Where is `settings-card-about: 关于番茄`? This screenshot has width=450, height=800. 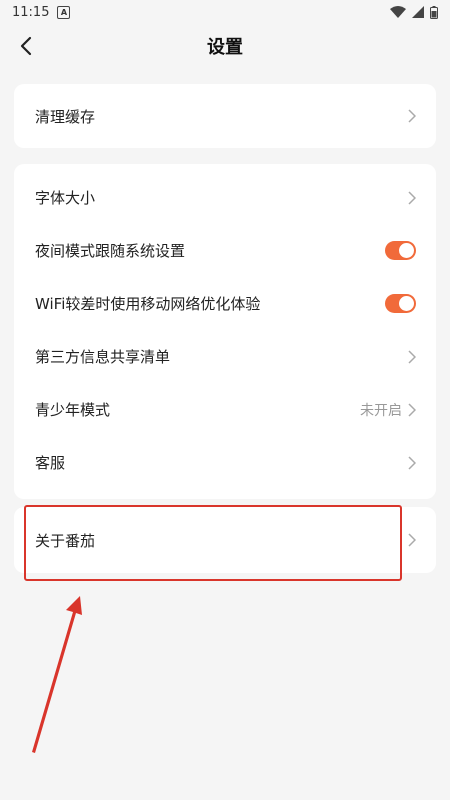
settings-card-about: 关于番茄 is located at coordinates (225, 540).